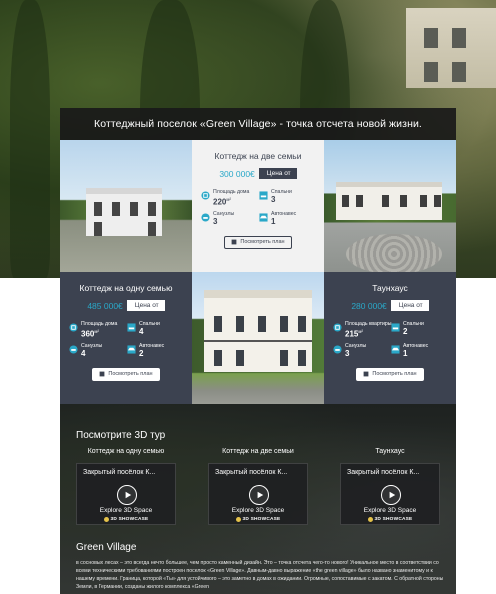  Describe the element at coordinates (106, 547) in the screenshot. I see `about-title: Green Village` at that location.